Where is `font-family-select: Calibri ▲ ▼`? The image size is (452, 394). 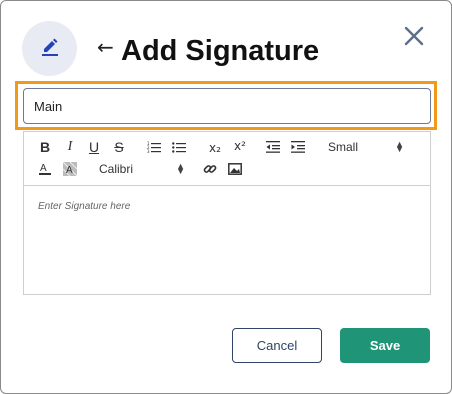 font-family-select: Calibri ▲ ▼ is located at coordinates (142, 169).